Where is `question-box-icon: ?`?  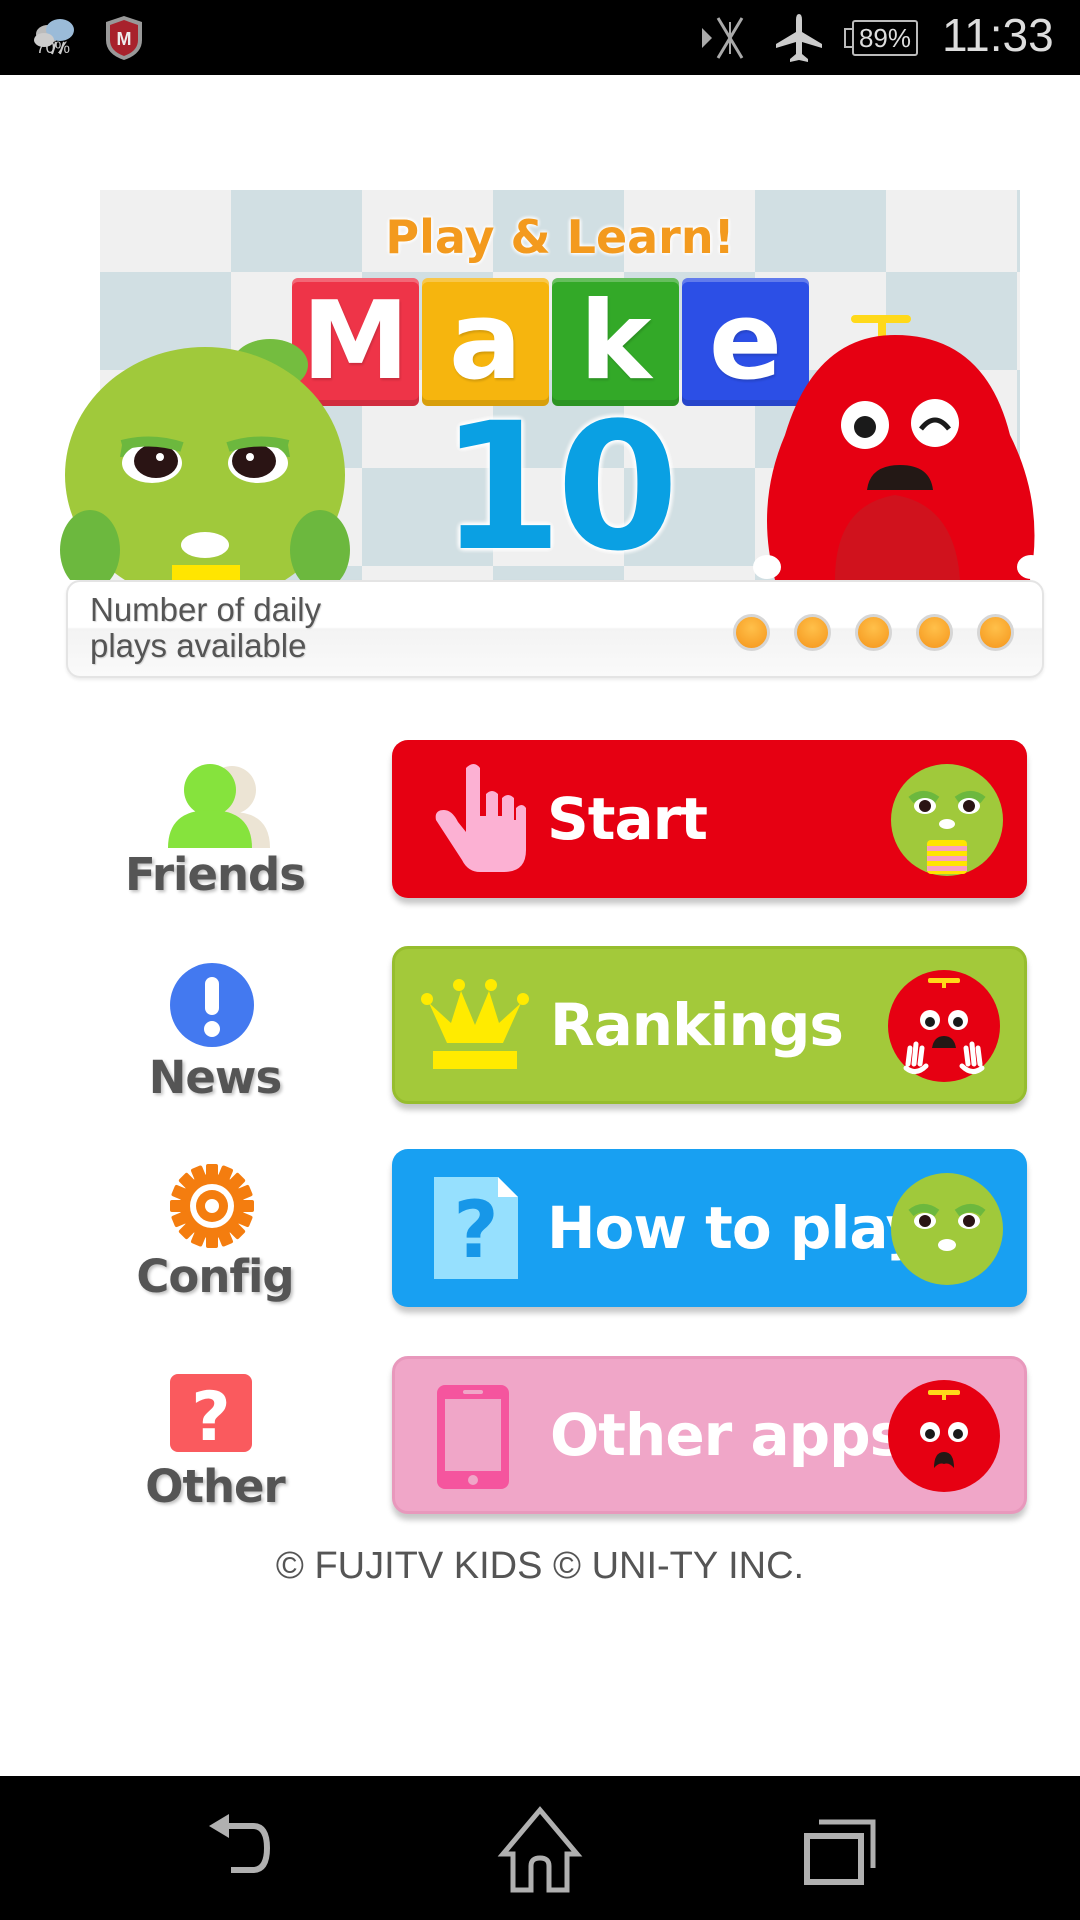 question-box-icon: ? is located at coordinates (211, 1414).